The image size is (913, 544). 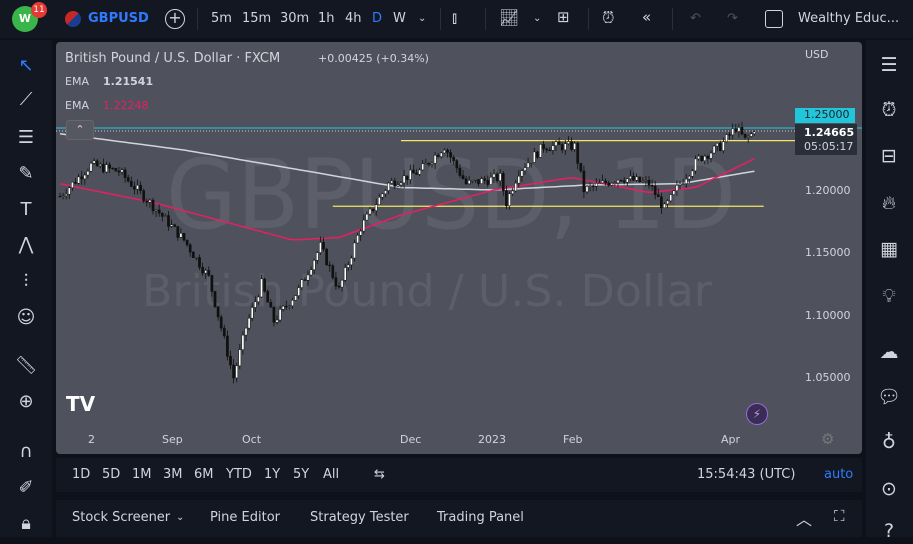 What do you see at coordinates (128, 81) in the screenshot?
I see `ema1-value: 1.21541` at bounding box center [128, 81].